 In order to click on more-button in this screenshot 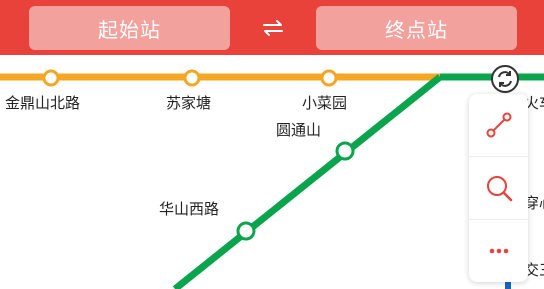, I will do `click(498, 250)`.